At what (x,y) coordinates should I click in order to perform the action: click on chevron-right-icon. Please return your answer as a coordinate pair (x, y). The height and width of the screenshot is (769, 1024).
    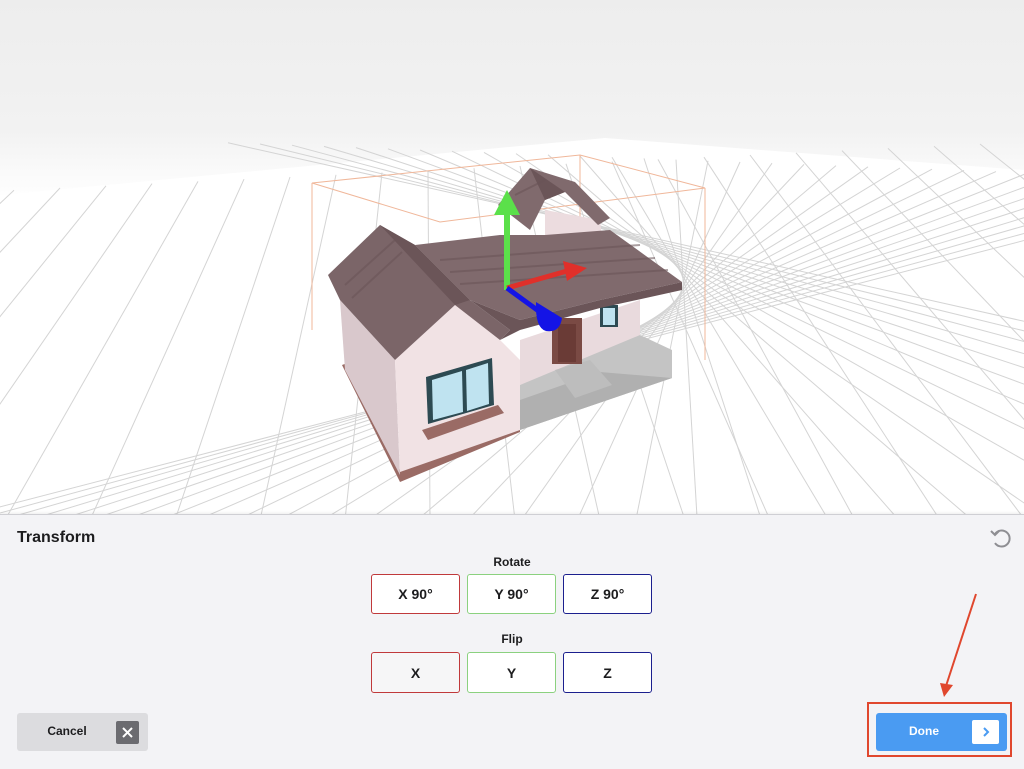
    Looking at the image, I should click on (985, 732).